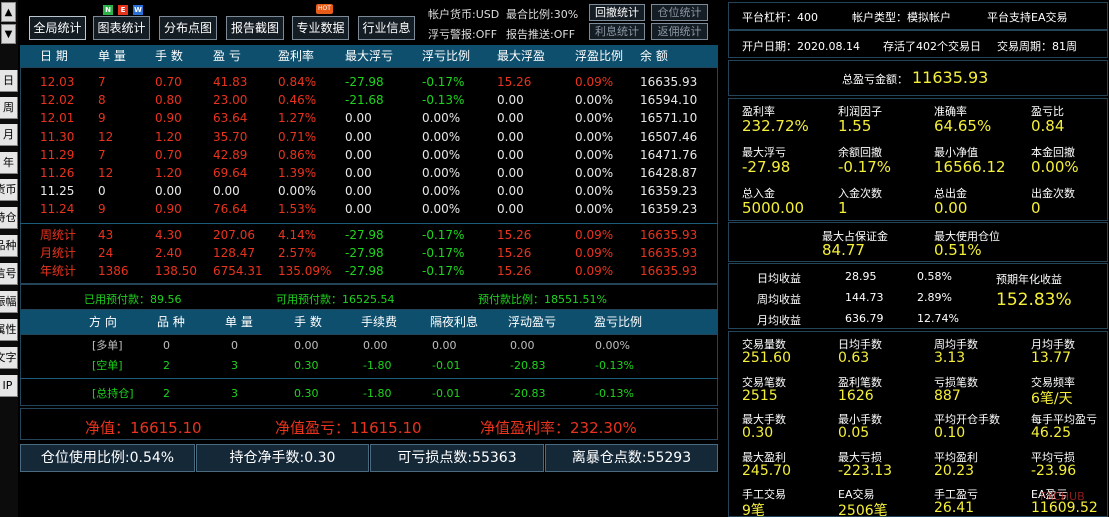  Describe the element at coordinates (169, 56) in the screenshot. I see `stats-header-cell: 手 数` at that location.